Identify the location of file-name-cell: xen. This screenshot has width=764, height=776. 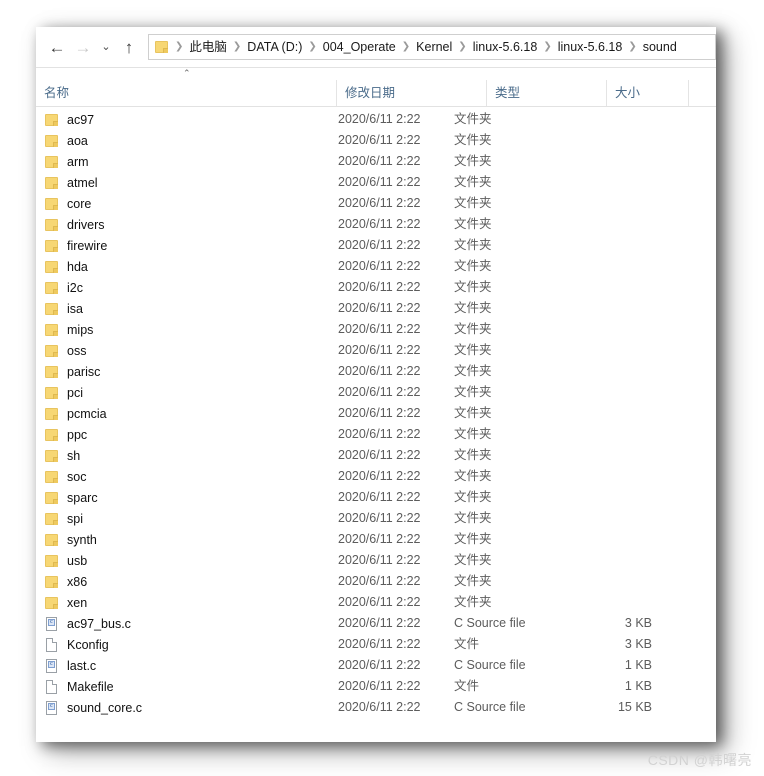
(65, 602).